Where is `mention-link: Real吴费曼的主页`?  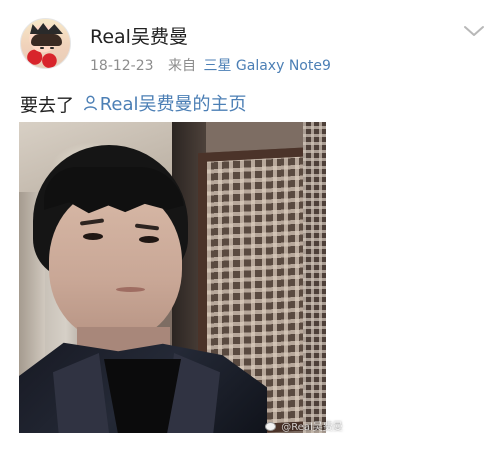 mention-link: Real吴费曼的主页 is located at coordinates (164, 103).